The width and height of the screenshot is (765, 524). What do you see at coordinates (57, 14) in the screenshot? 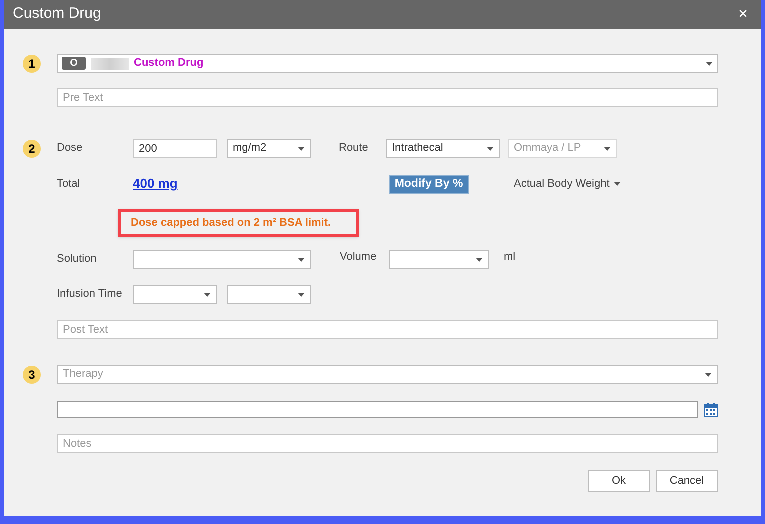
I see `window-title: Custom Drug` at bounding box center [57, 14].